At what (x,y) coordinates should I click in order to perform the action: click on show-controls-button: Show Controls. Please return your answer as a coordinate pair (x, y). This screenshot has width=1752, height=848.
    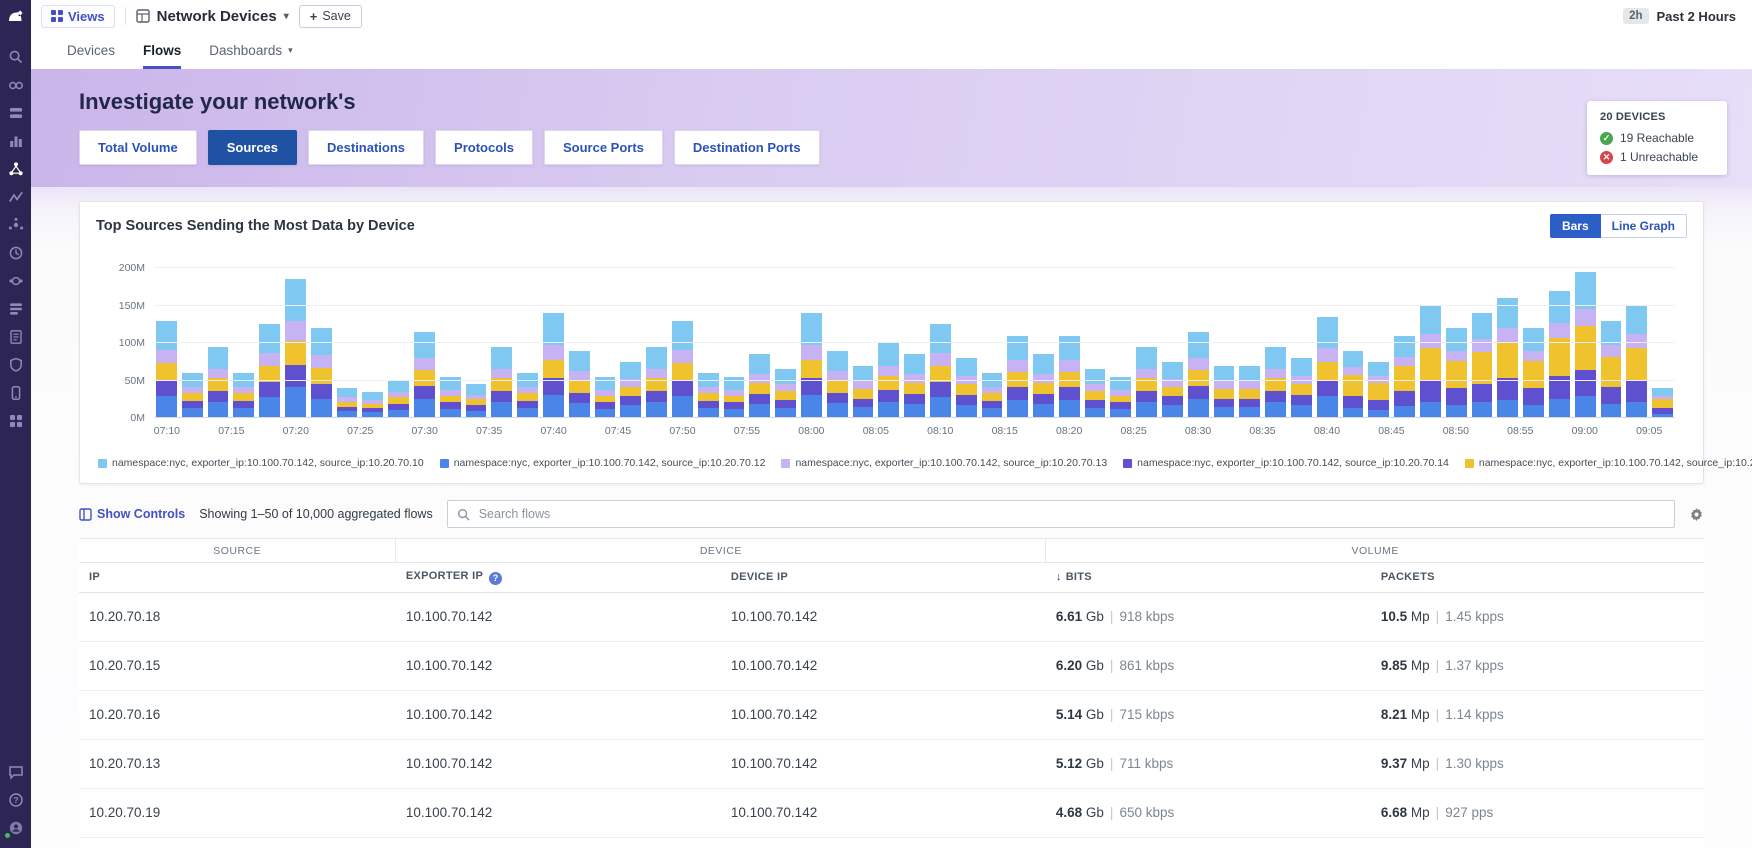
    Looking at the image, I should click on (132, 514).